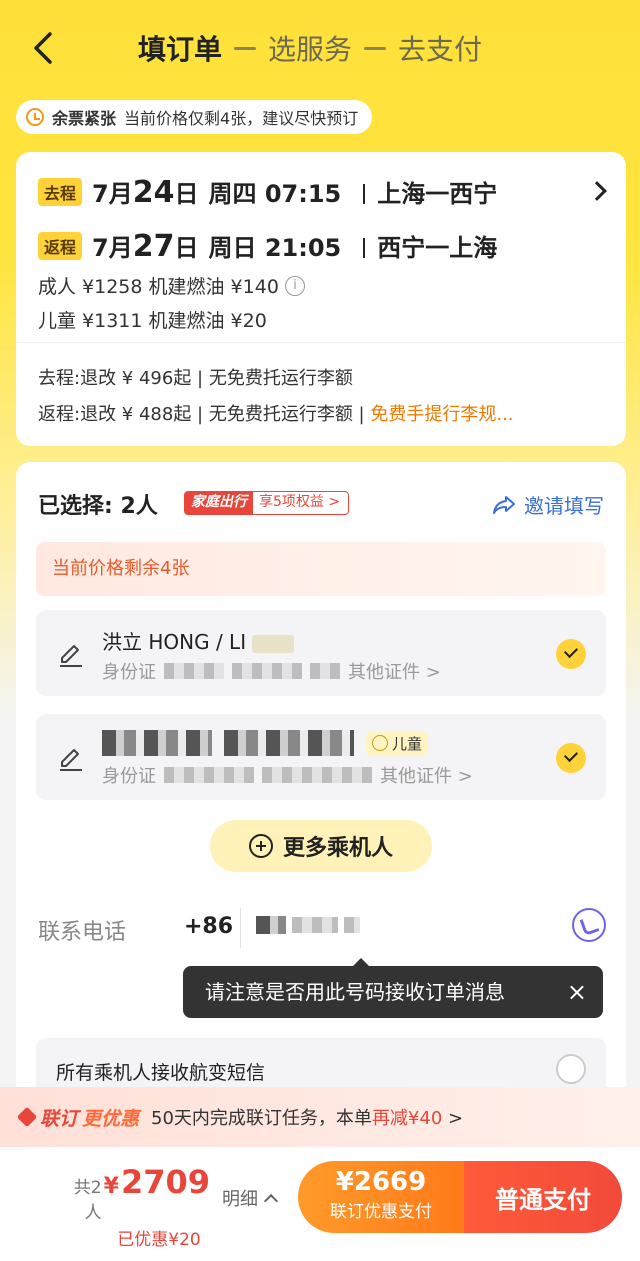 The width and height of the screenshot is (640, 1261). I want to click on family-travel-badge: 家庭出行 享5项权益 >, so click(267, 503).